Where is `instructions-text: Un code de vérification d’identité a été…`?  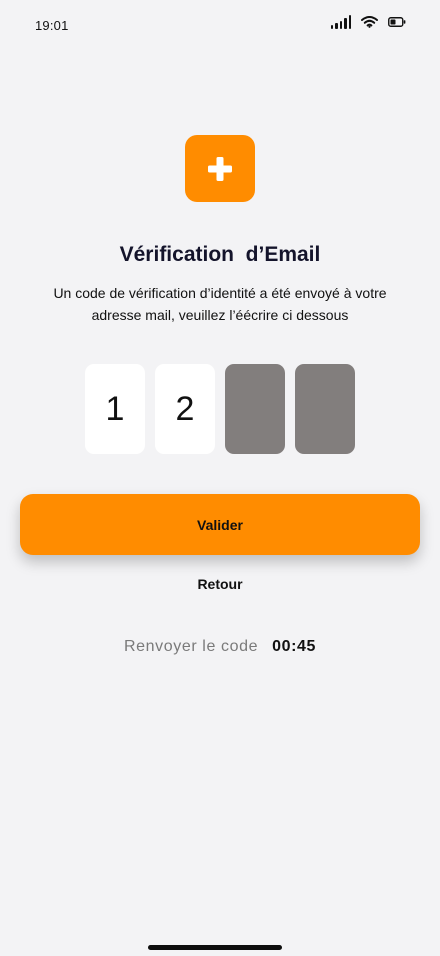
instructions-text: Un code de vérification d’identité a été… is located at coordinates (220, 304).